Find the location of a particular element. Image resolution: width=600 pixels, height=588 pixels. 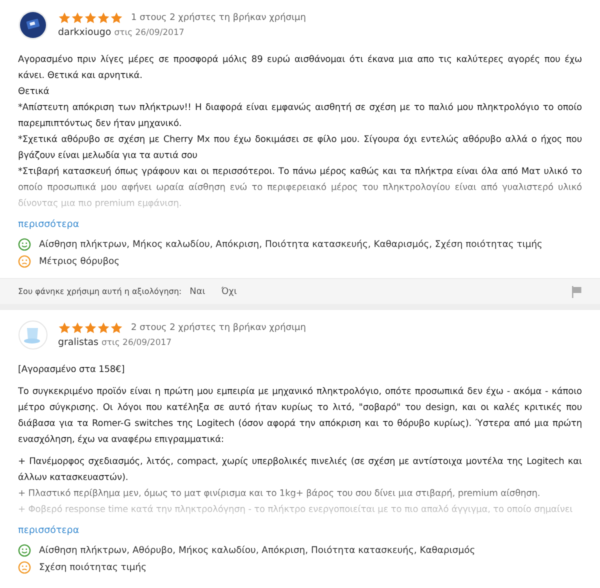

helpful-count: 2 στους 2 χρήστες τη βρήκαν χρήσιμη is located at coordinates (218, 328).